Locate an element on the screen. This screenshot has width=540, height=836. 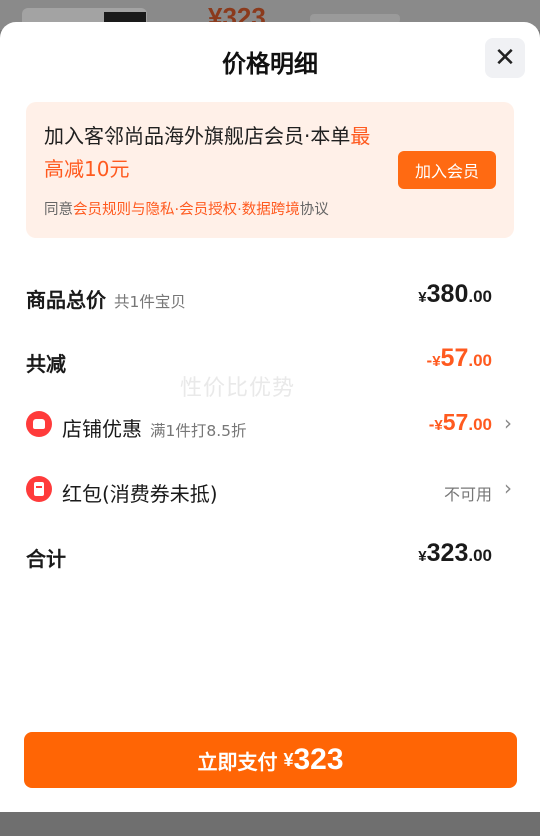
row-sum: 合计 ¥323.00 is located at coordinates (270, 557).